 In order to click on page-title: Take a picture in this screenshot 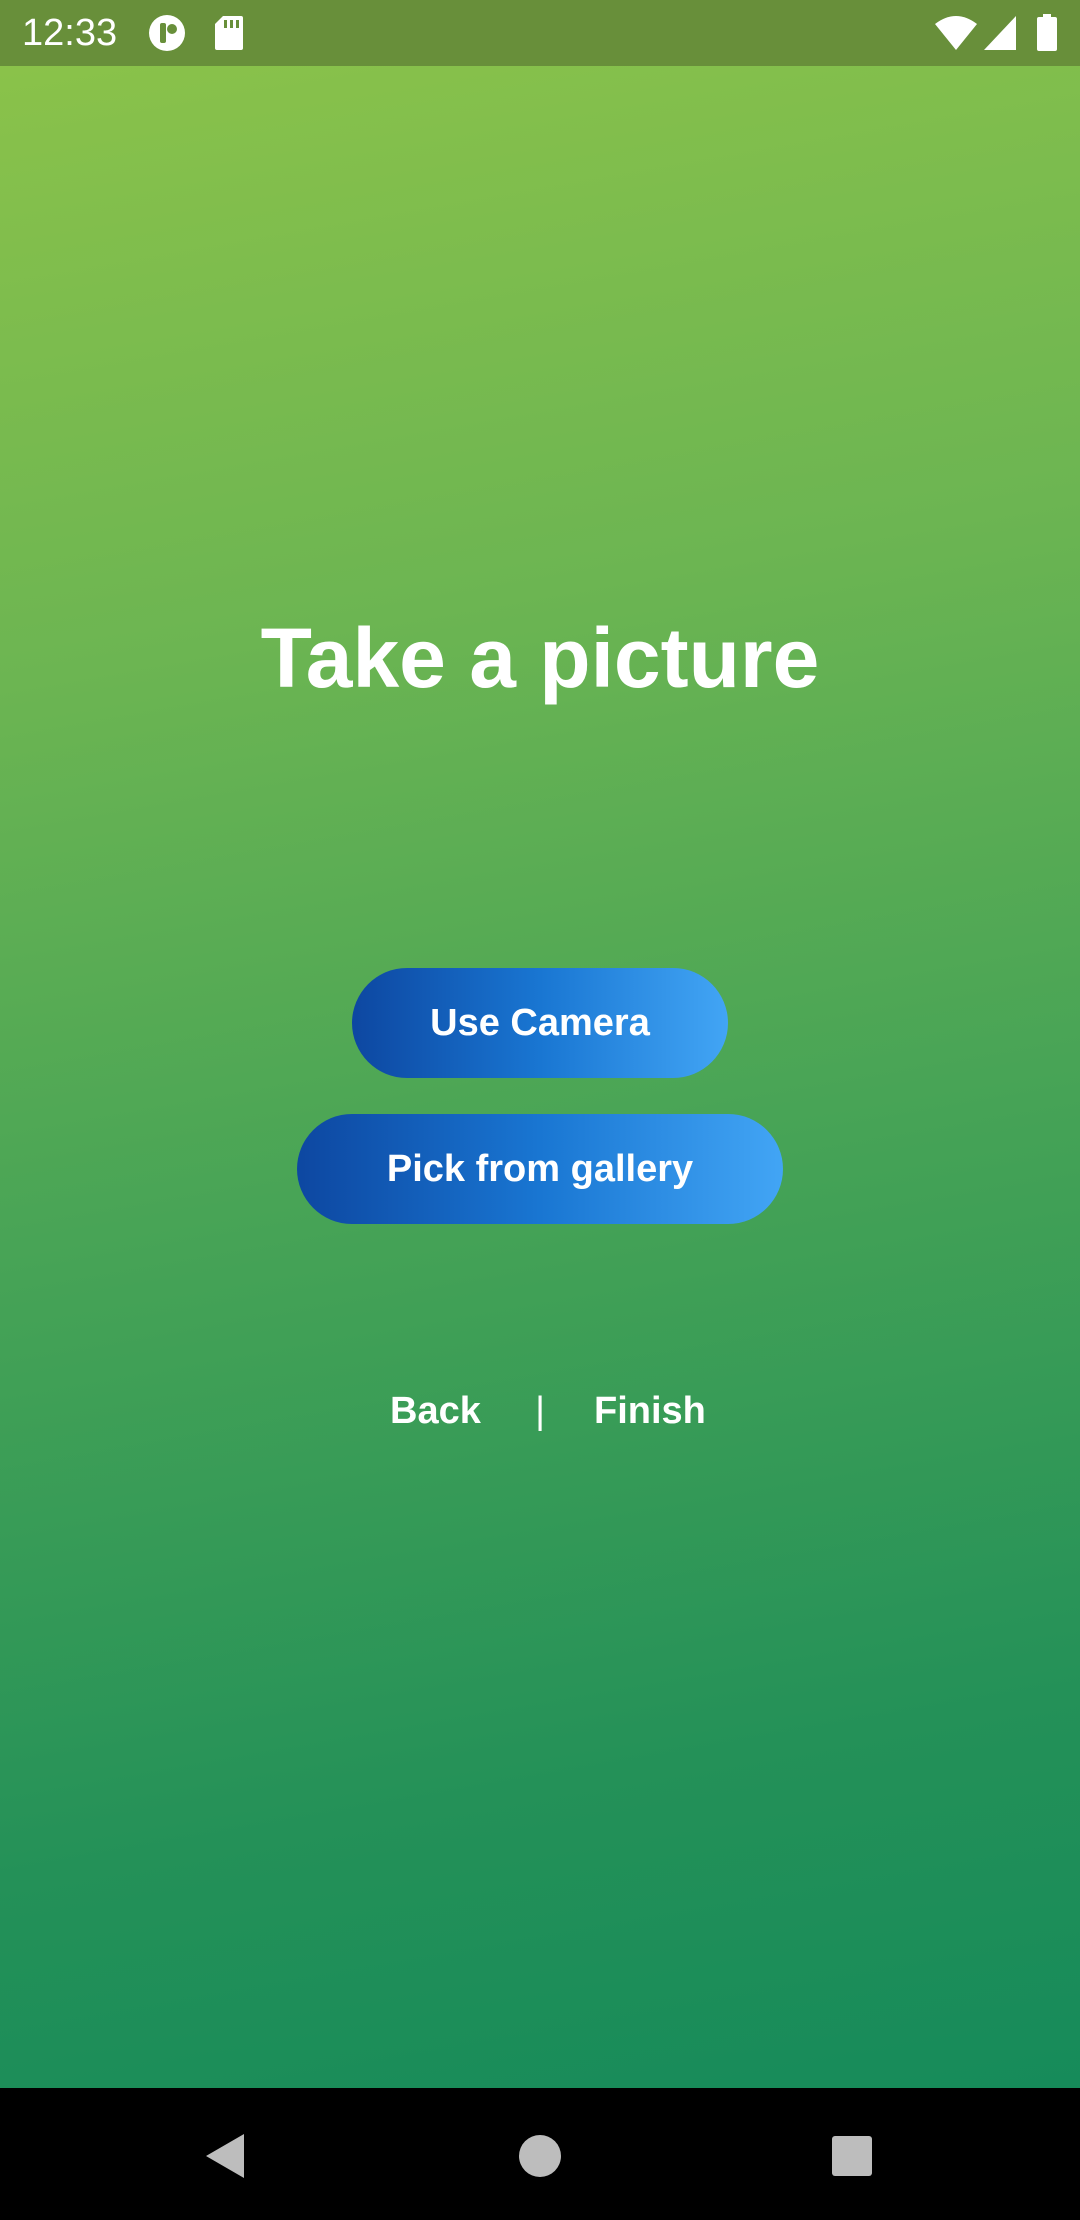, I will do `click(540, 658)`.